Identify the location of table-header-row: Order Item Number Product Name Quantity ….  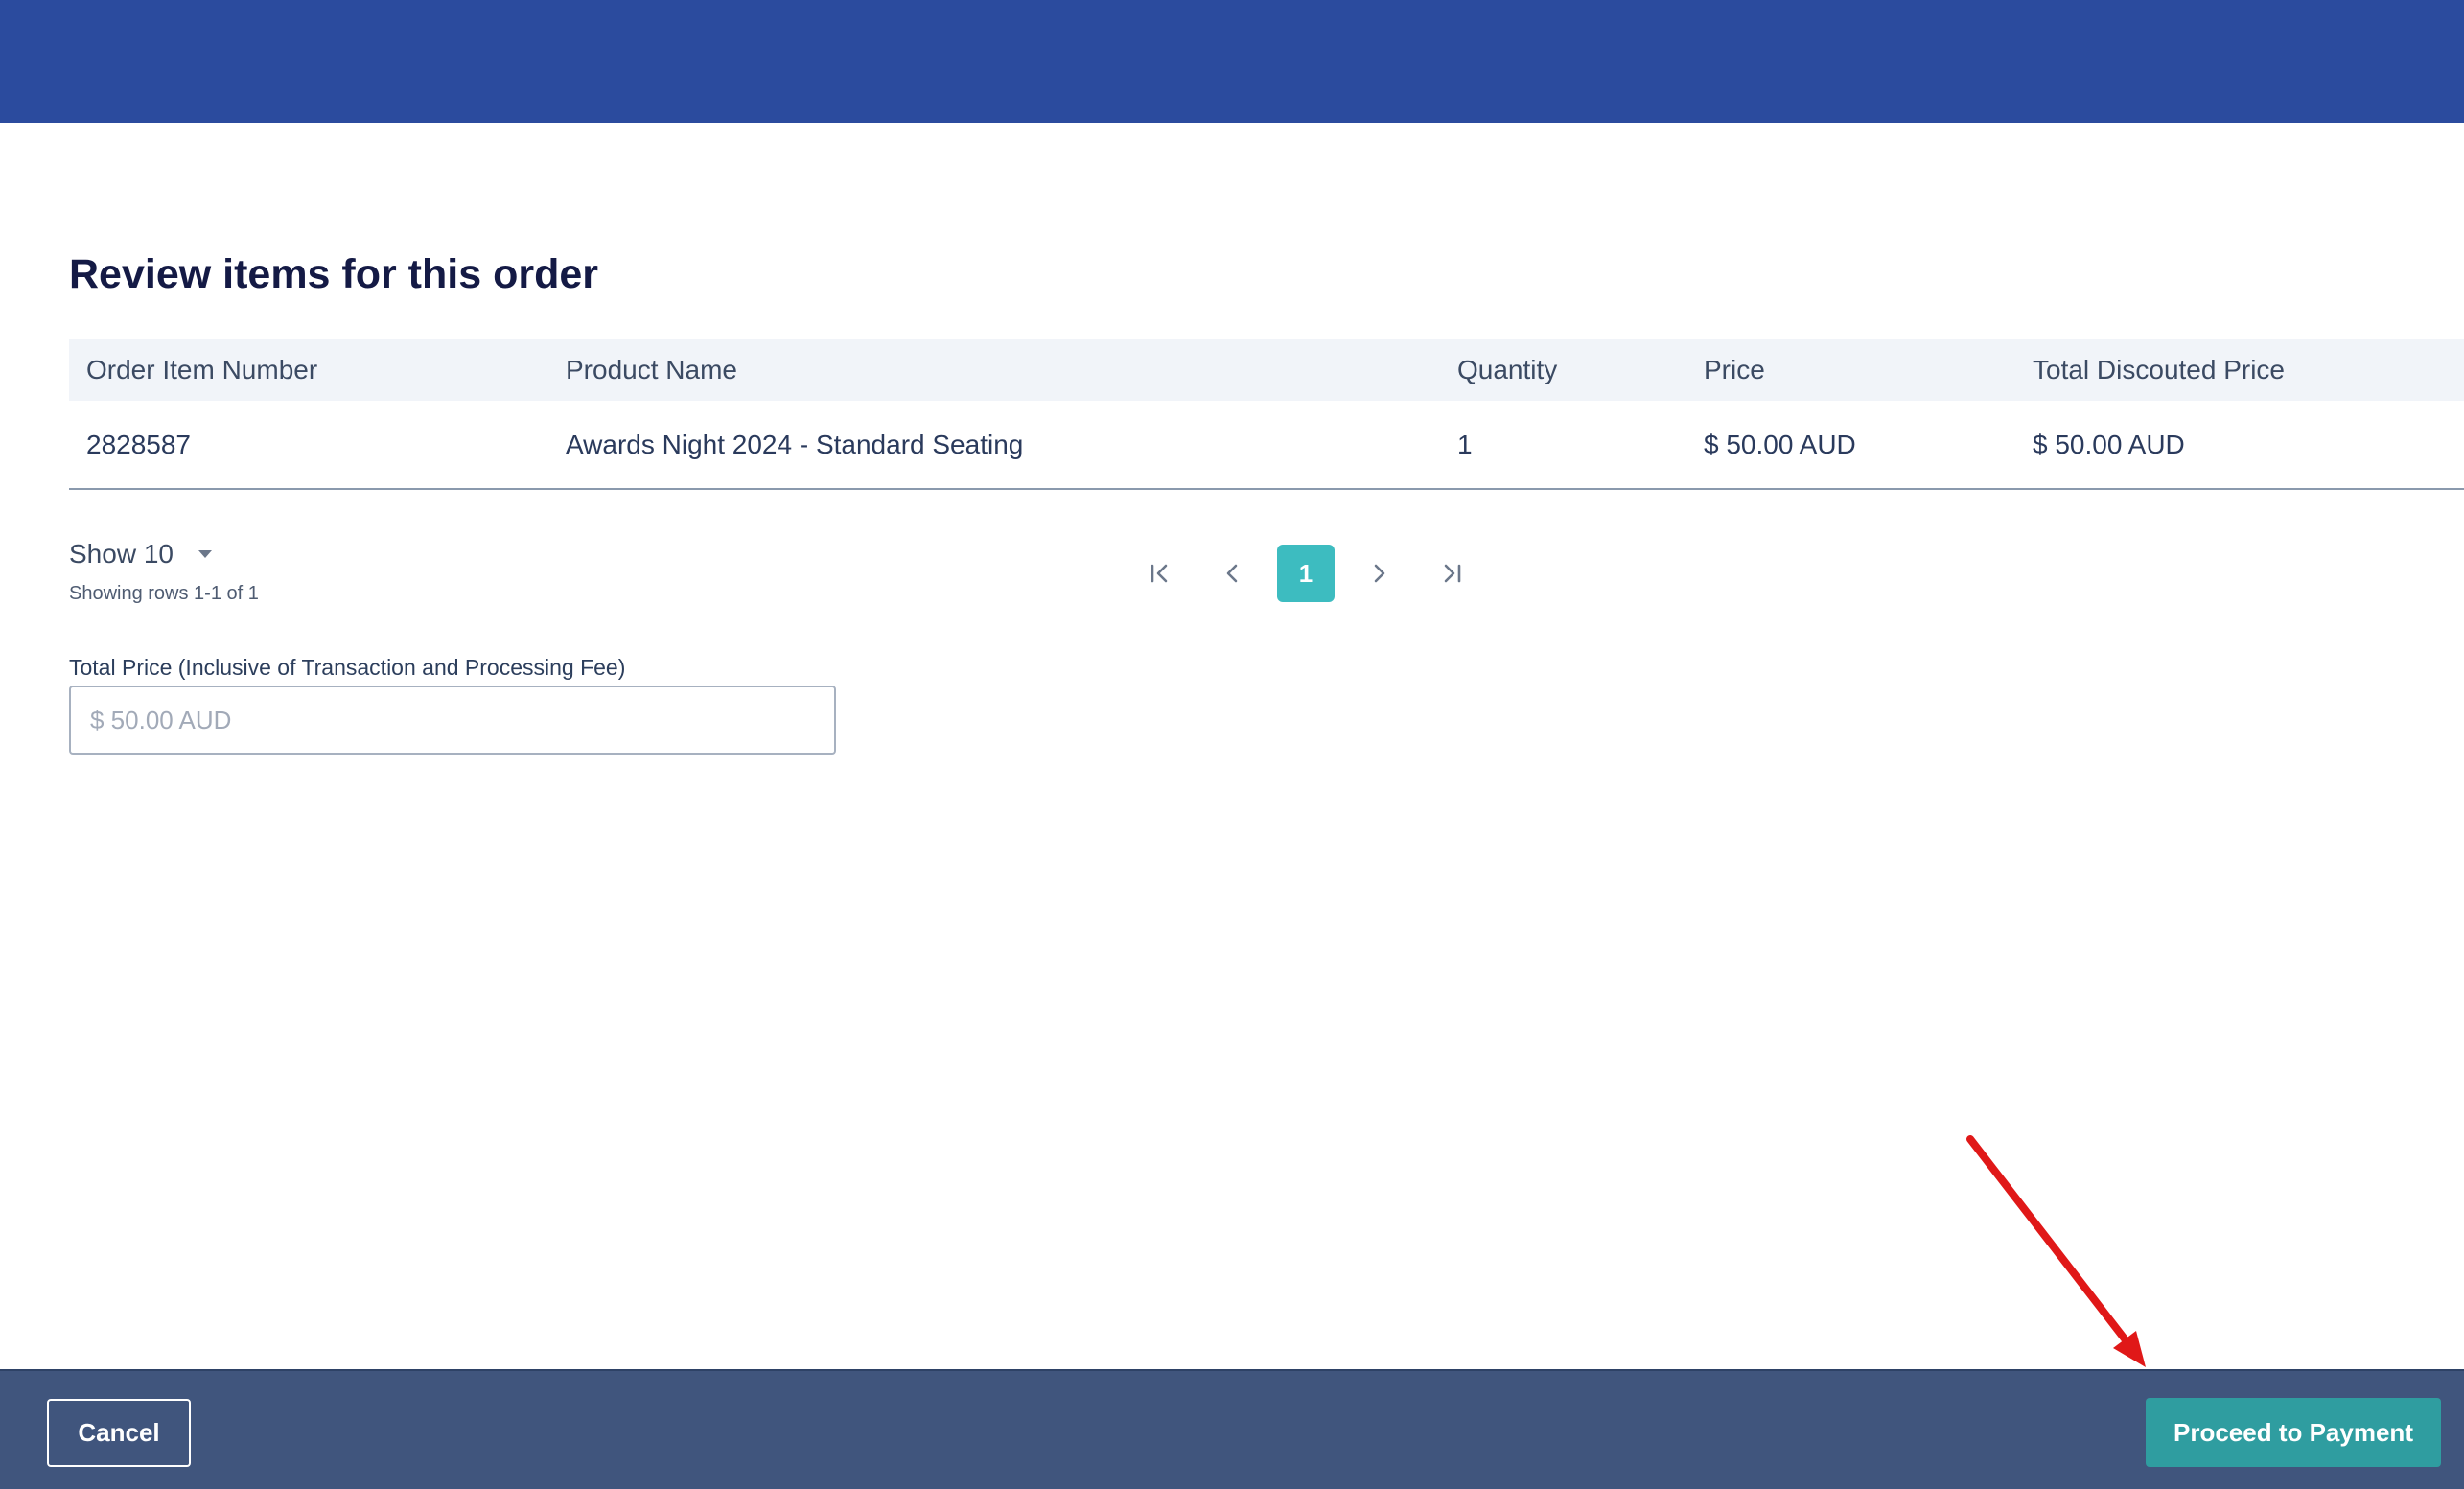
(1266, 370).